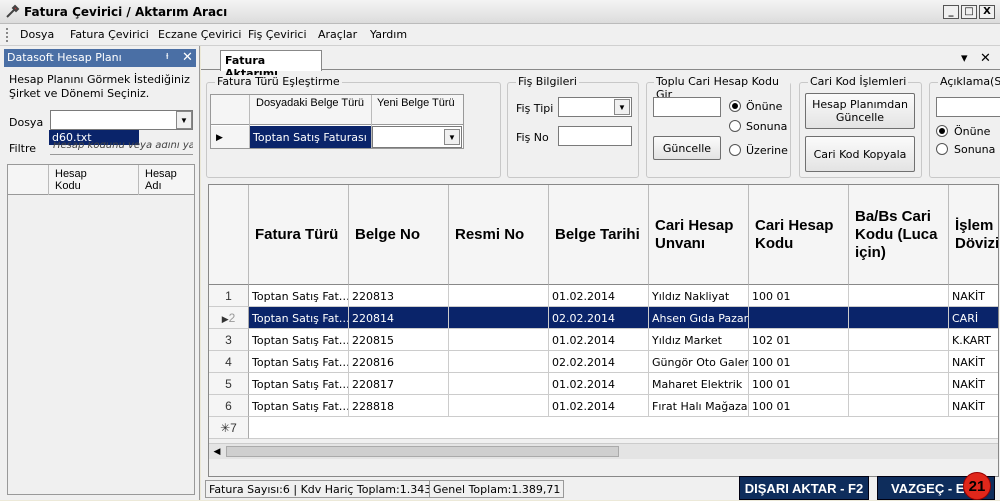  What do you see at coordinates (399, 340) in the screenshot?
I see `table-cell: 220815` at bounding box center [399, 340].